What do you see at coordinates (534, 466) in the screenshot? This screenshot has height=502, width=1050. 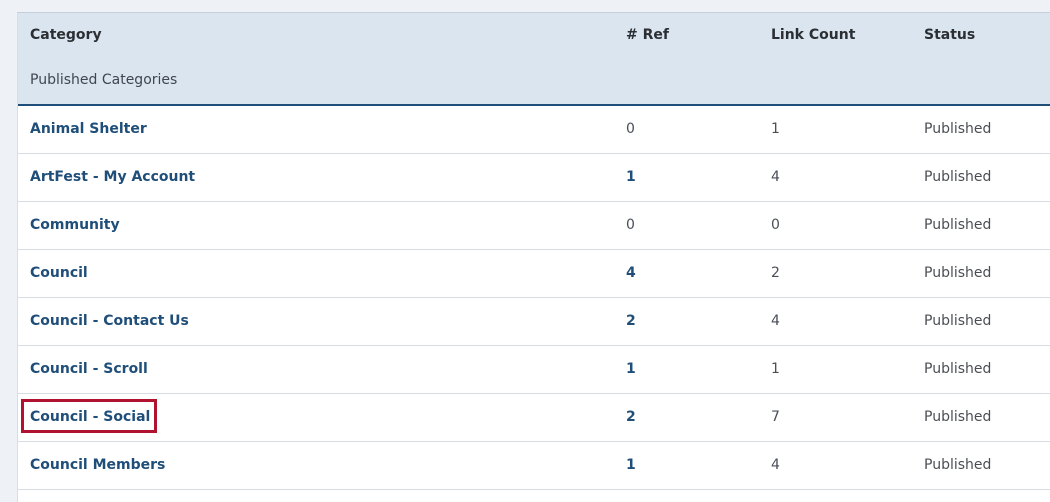 I see `table-row: Council Members 1 4 Published` at bounding box center [534, 466].